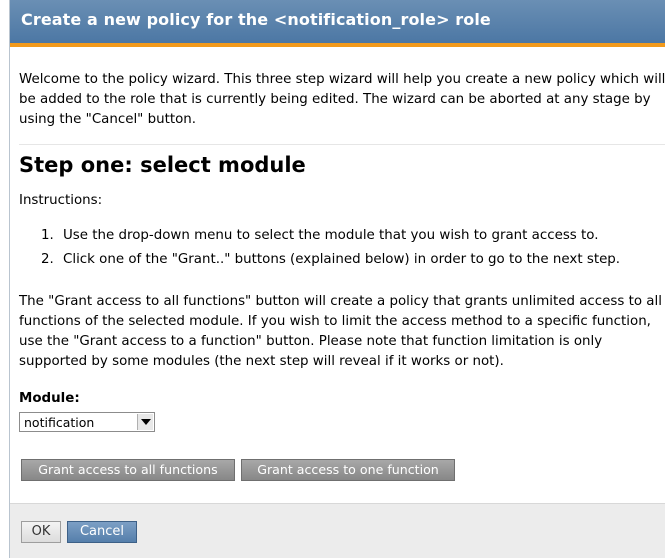 The image size is (665, 558). I want to click on module-select: notification, so click(87, 422).